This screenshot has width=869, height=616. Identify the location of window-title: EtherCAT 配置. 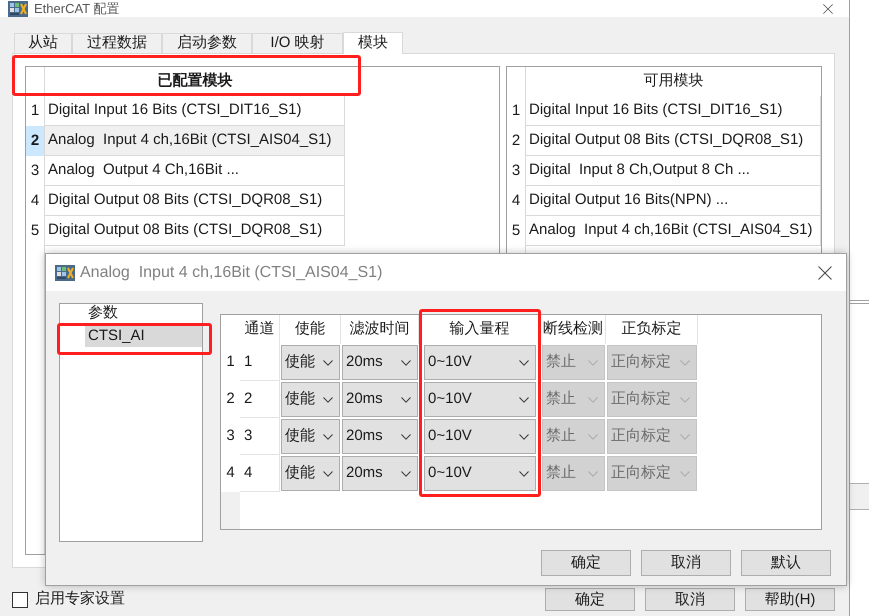
(77, 8).